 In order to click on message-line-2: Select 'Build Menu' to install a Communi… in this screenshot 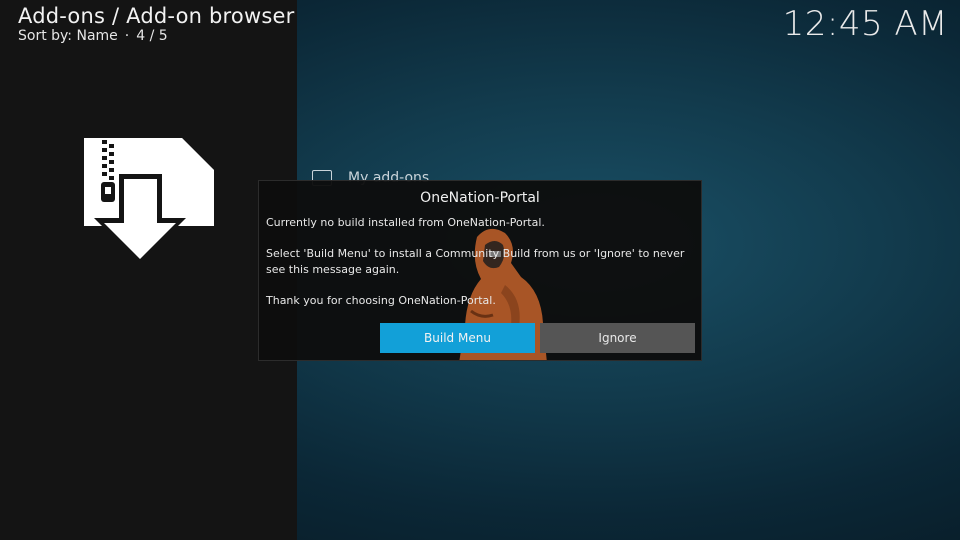, I will do `click(475, 261)`.